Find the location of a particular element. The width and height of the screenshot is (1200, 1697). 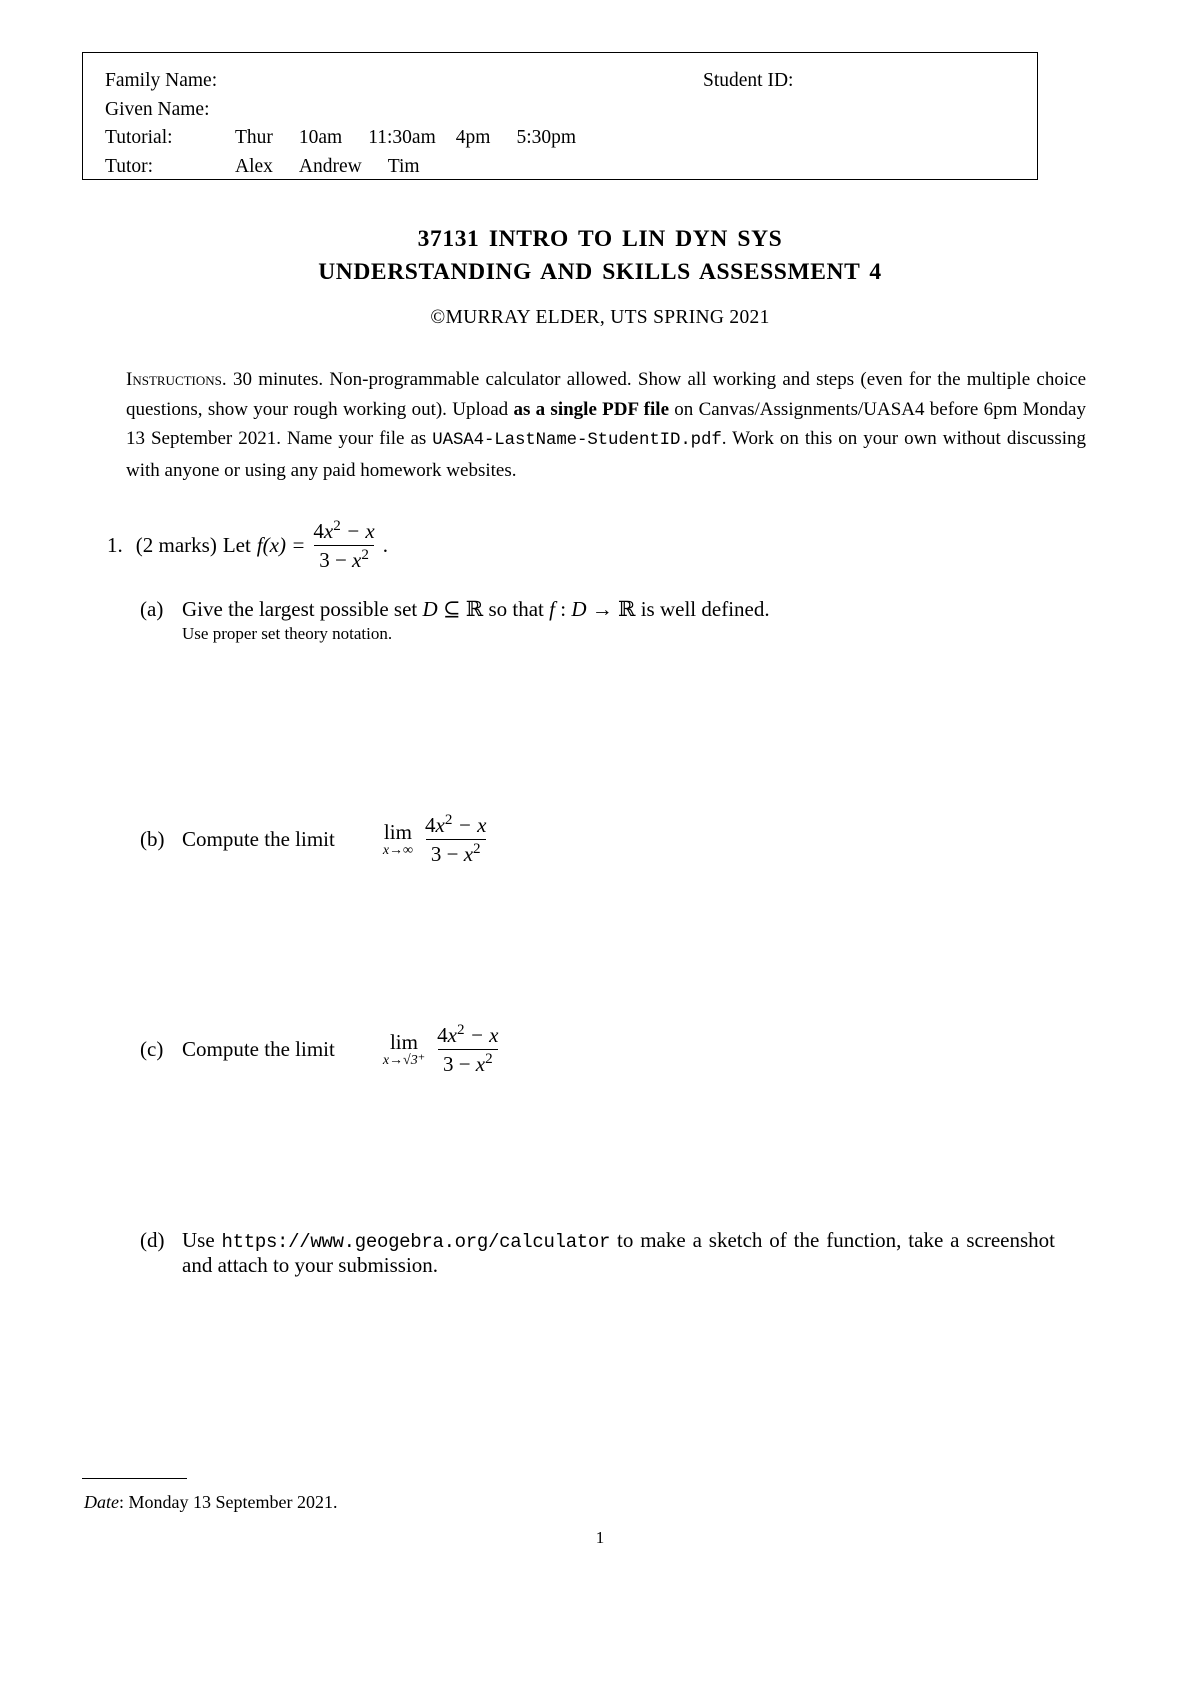

part-b-numerator-coefficient: 4 is located at coordinates (430, 825).